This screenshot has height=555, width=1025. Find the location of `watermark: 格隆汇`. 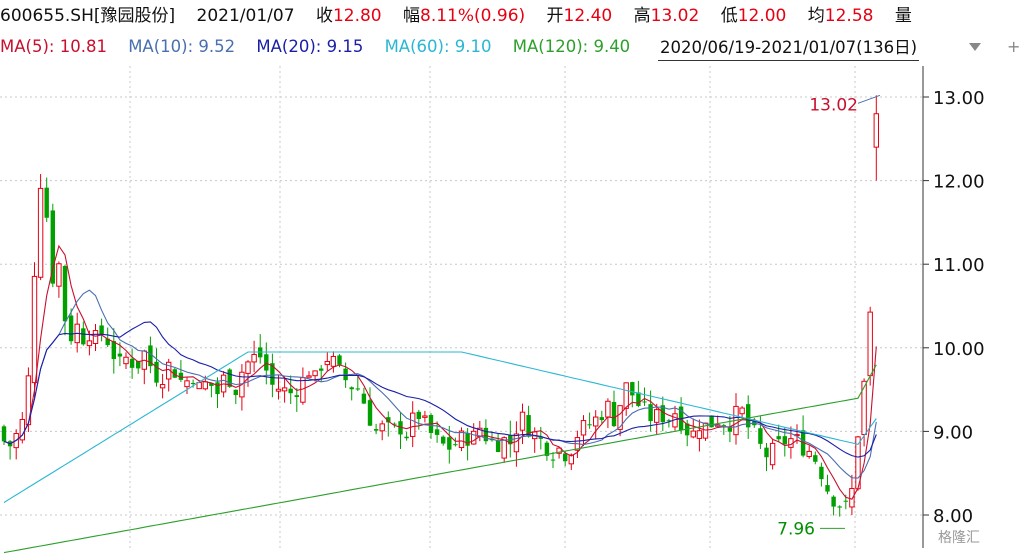

watermark: 格隆汇 is located at coordinates (959, 537).